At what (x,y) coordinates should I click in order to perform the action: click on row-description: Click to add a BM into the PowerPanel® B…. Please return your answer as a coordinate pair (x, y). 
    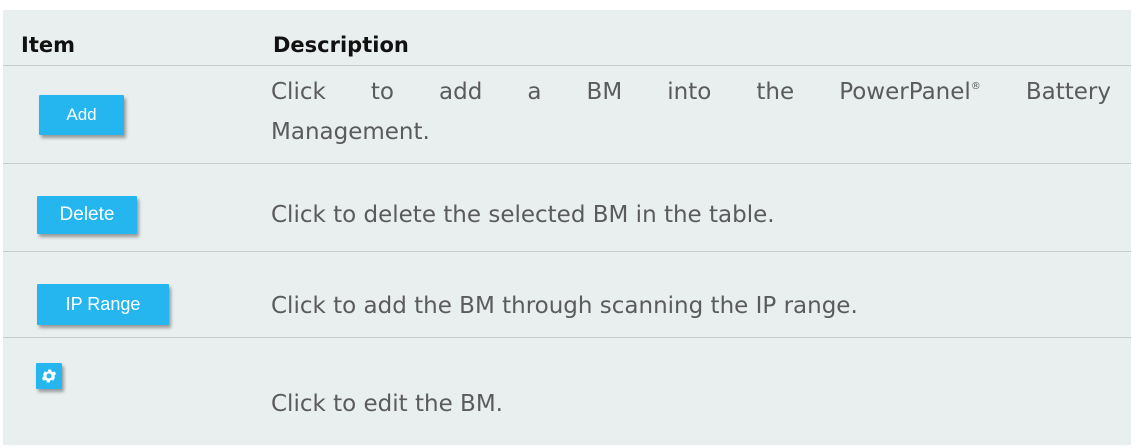
    Looking at the image, I should click on (691, 112).